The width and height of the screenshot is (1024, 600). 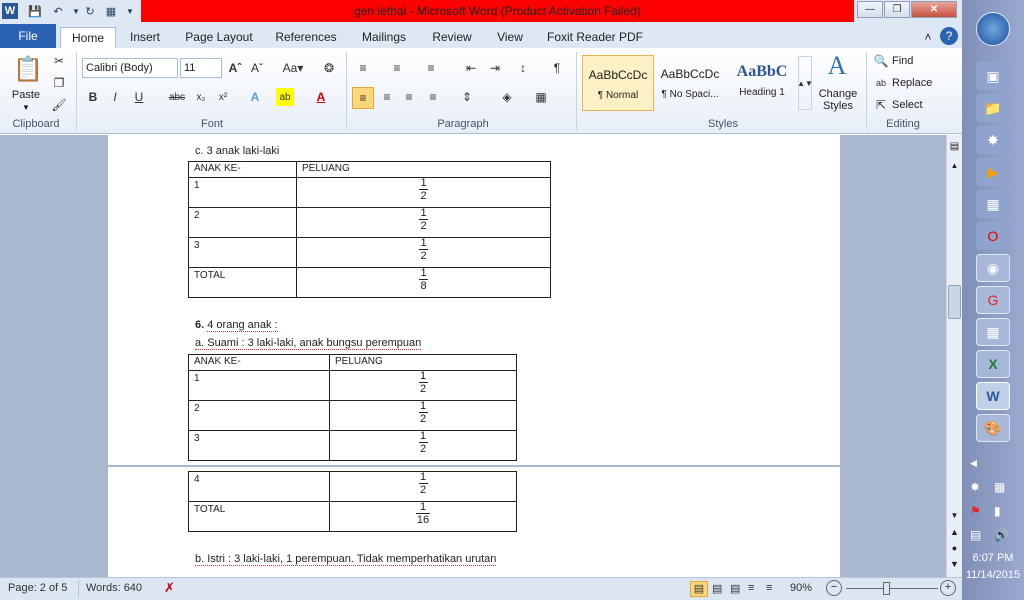 I want to click on styles-scroll-icon: ▲▼, so click(x=805, y=83).